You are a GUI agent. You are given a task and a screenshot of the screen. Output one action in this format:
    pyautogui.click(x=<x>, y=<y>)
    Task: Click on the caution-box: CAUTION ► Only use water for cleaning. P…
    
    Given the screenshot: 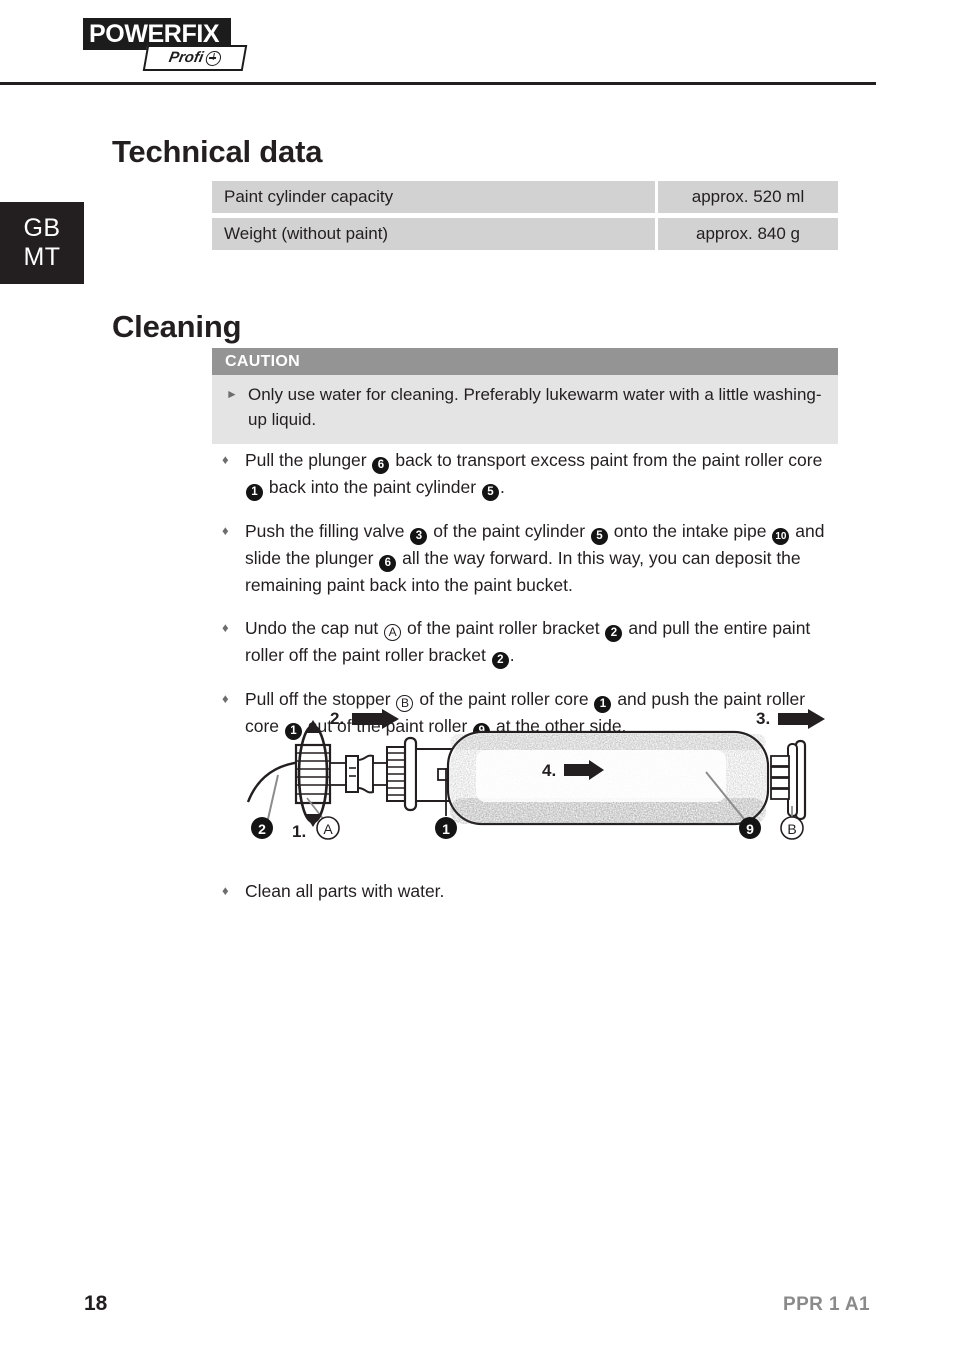 What is the action you would take?
    pyautogui.click(x=525, y=396)
    